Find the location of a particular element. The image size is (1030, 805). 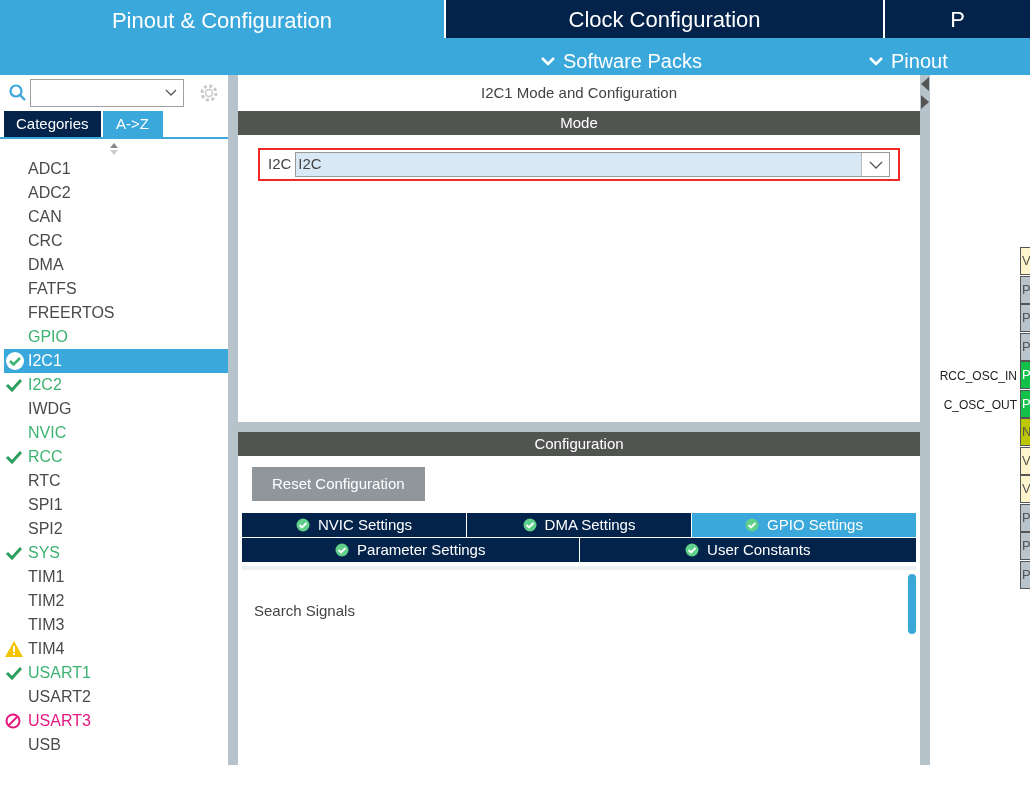

item-label: I2C1 is located at coordinates (45, 361).